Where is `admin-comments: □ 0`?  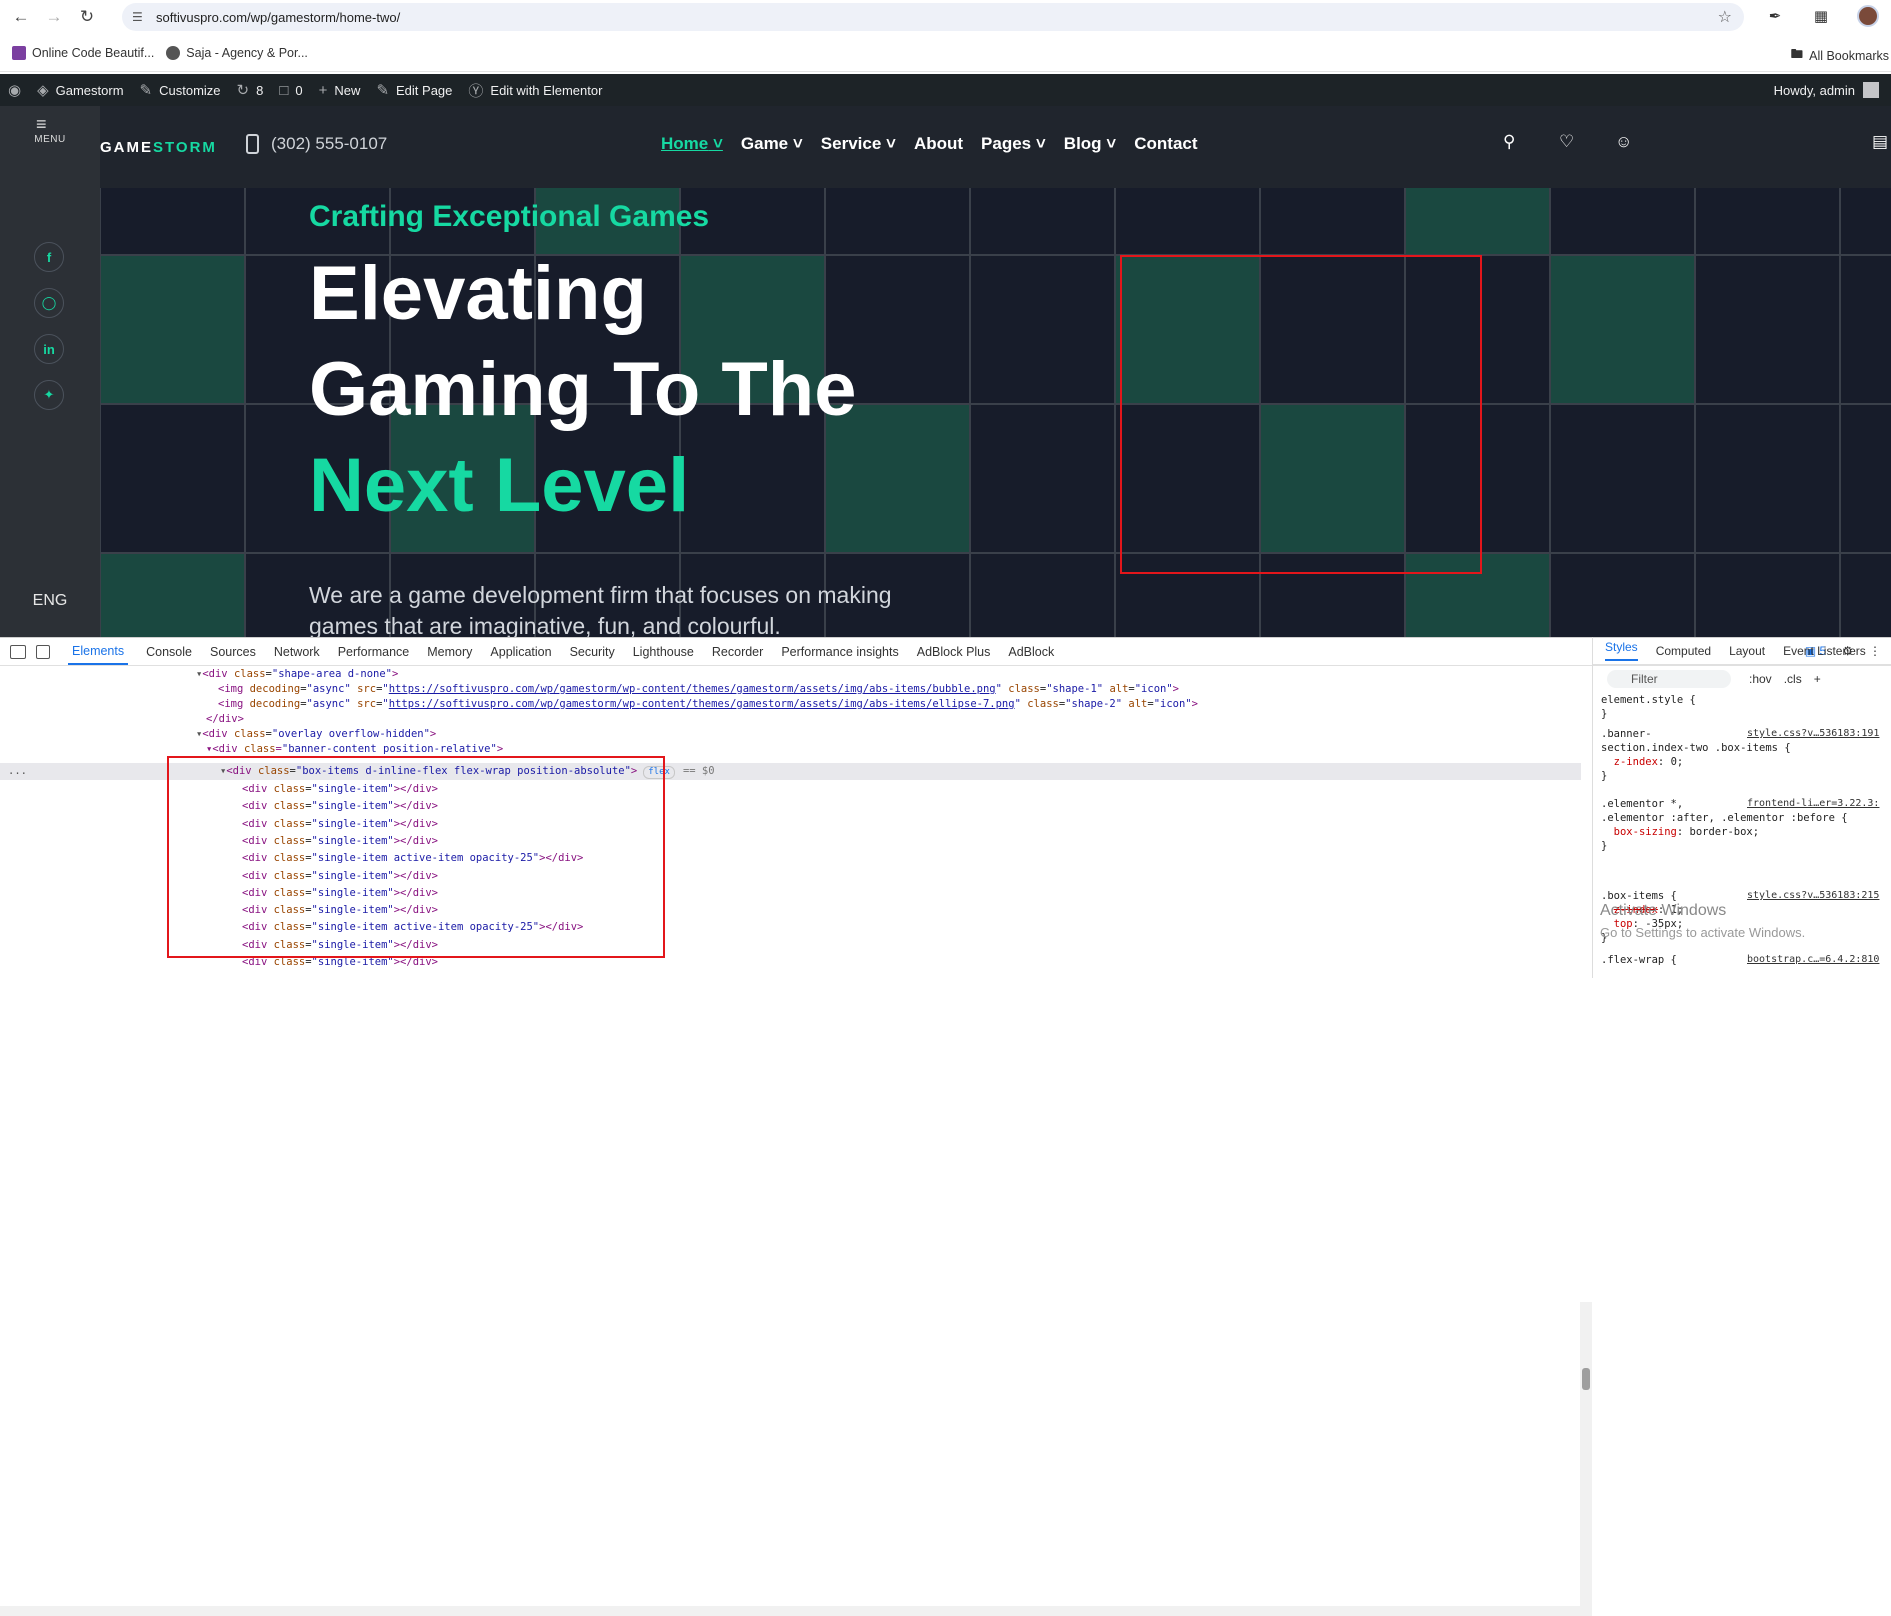
admin-comments: □ 0 is located at coordinates (290, 90).